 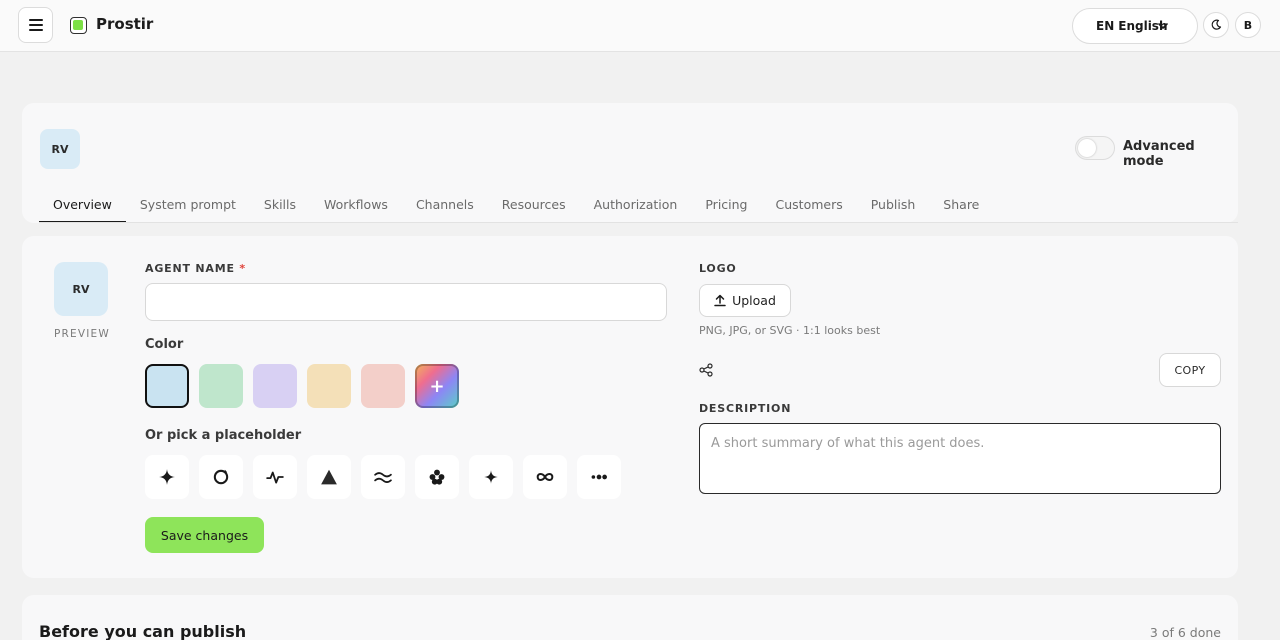 What do you see at coordinates (534, 204) in the screenshot?
I see `tab-resources: Resources` at bounding box center [534, 204].